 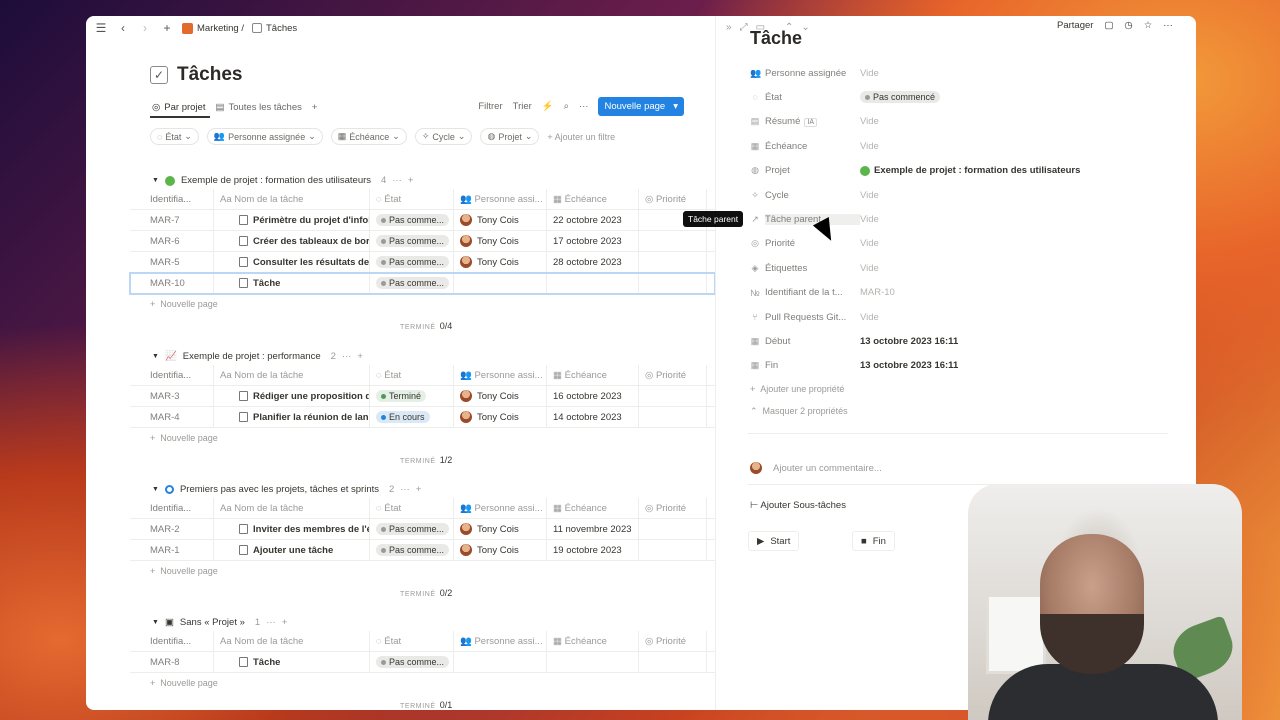 What do you see at coordinates (812, 195) in the screenshot?
I see `property-label: Cycle` at bounding box center [812, 195].